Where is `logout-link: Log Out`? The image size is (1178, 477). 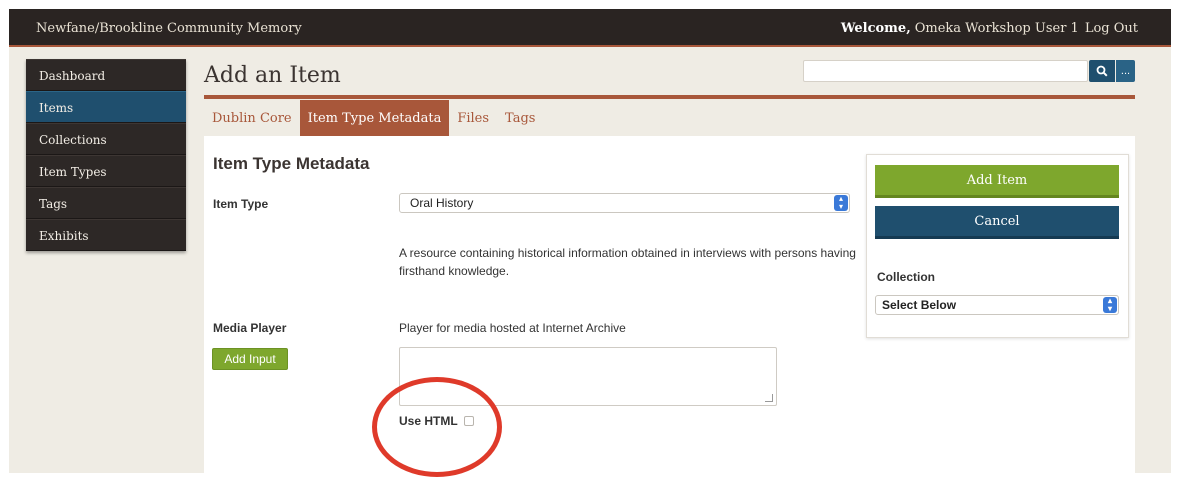 logout-link: Log Out is located at coordinates (1111, 28).